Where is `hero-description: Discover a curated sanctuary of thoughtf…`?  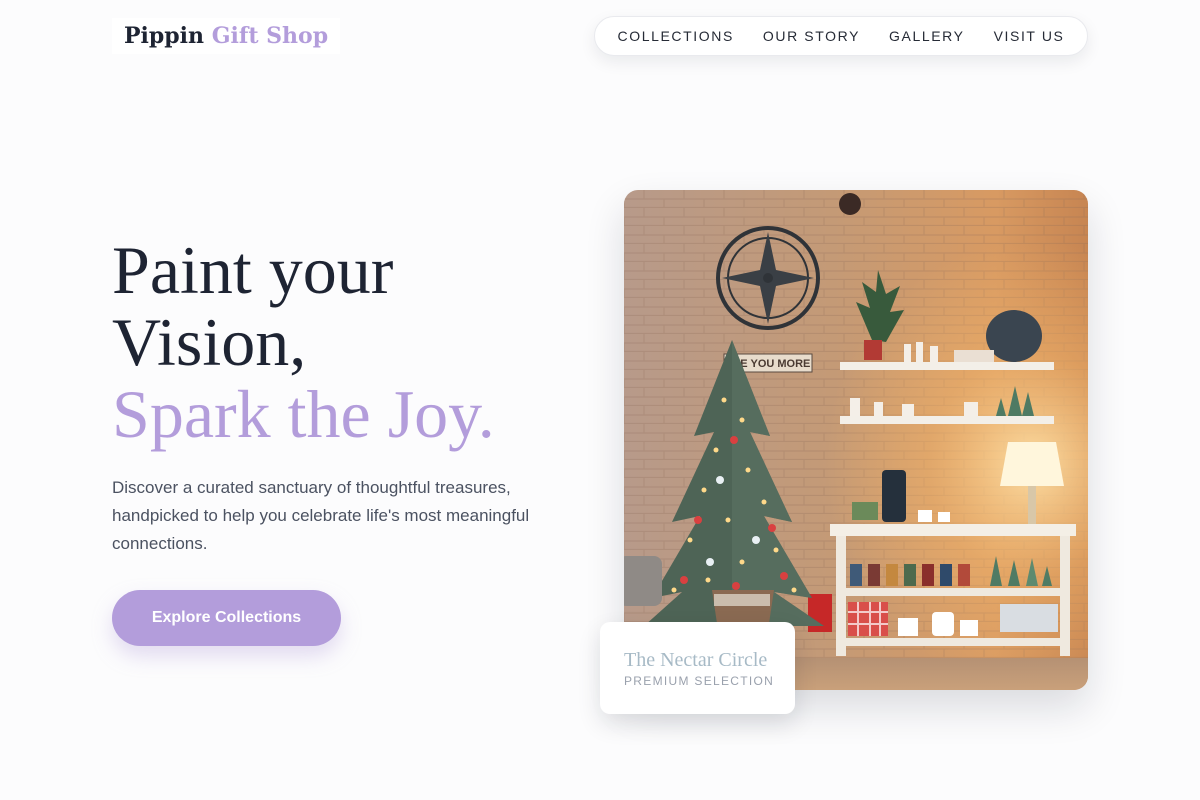 hero-description: Discover a curated sanctuary of thoughtf… is located at coordinates (321, 515).